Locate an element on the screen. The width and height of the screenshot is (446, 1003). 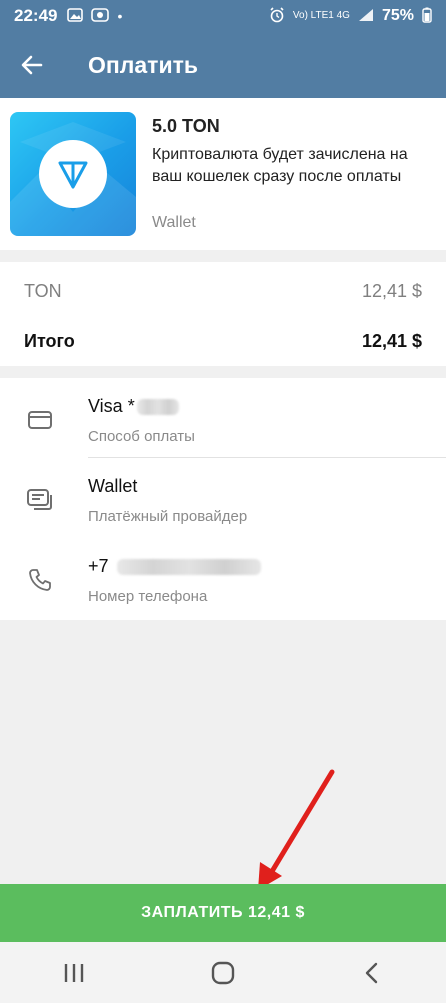
price-item-value: 12,41 $ is located at coordinates (391, 290).